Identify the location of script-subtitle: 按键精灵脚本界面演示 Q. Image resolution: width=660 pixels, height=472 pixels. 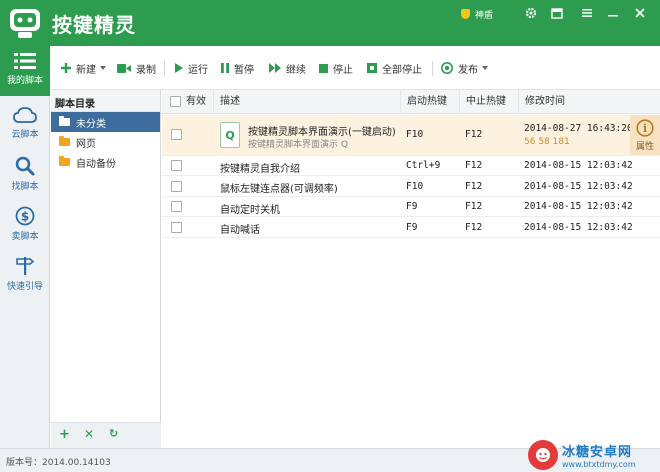
(298, 145).